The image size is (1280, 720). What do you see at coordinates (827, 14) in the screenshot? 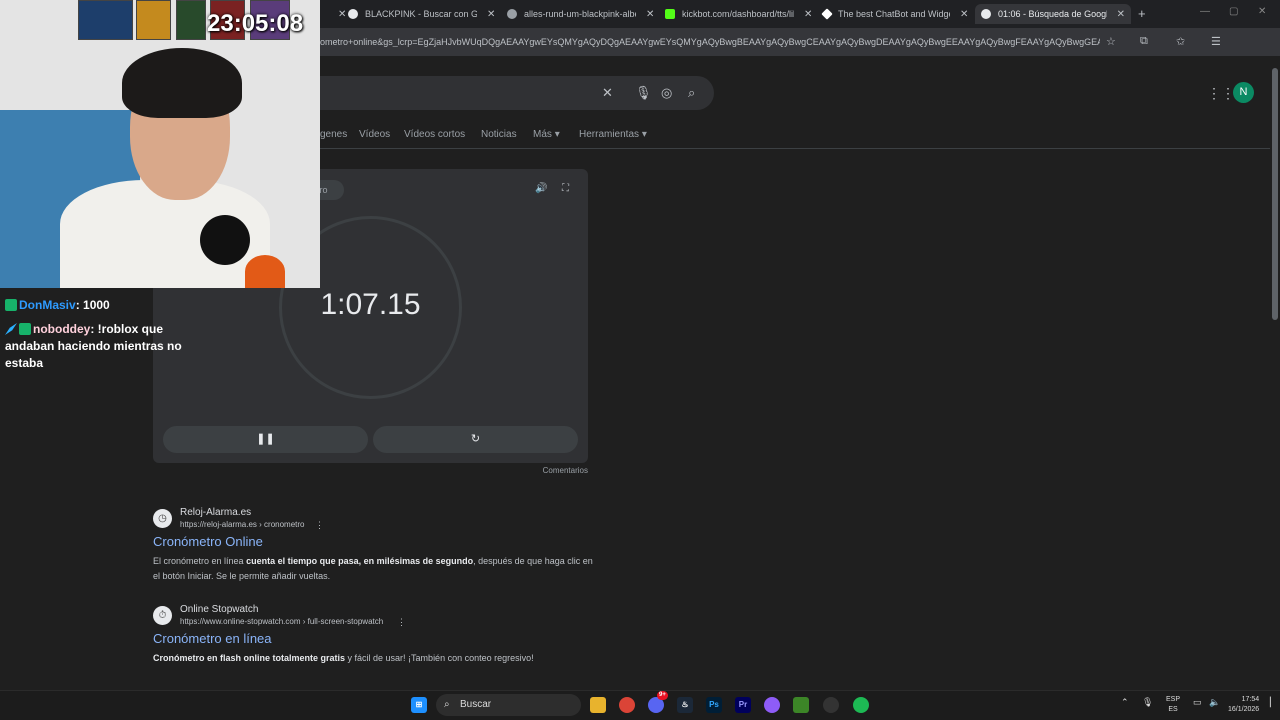
I see `diamond-icon` at bounding box center [827, 14].